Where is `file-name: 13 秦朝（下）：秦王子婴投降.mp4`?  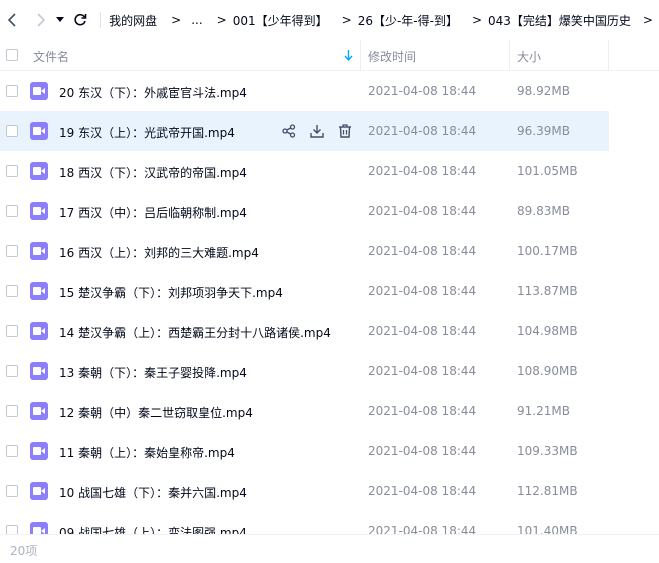
file-name: 13 秦朝（下）：秦王子婴投降.mp4 is located at coordinates (153, 372).